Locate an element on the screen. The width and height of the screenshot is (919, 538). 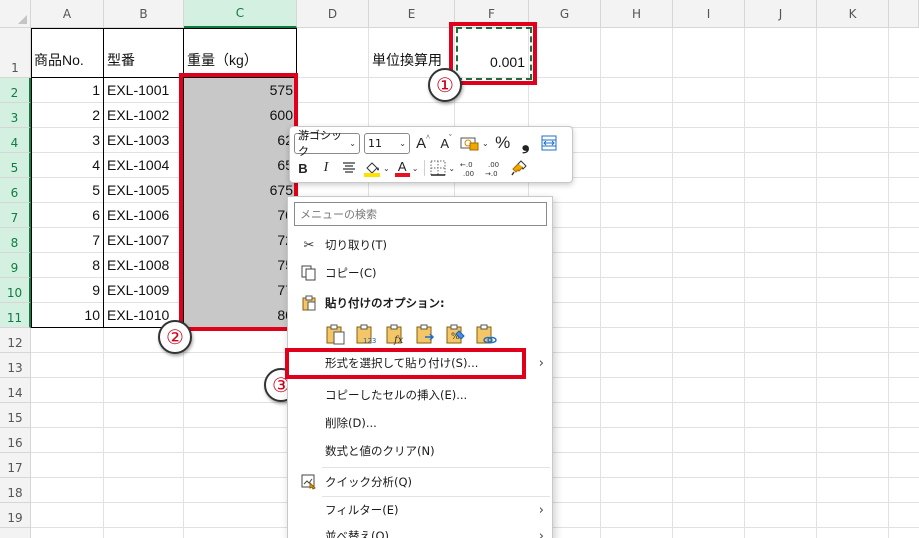
paste-values-icon: 123 is located at coordinates (366, 334).